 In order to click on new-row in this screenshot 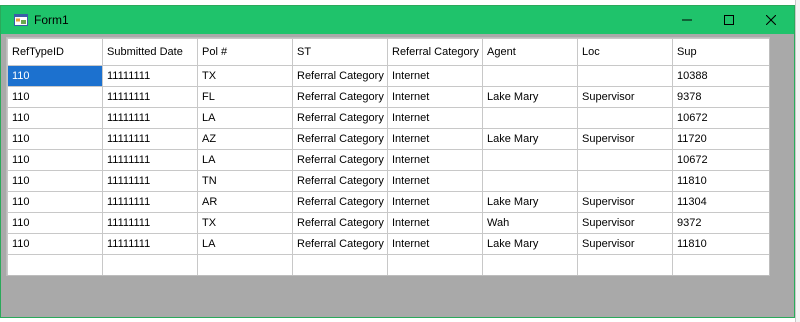, I will do `click(388, 264)`.